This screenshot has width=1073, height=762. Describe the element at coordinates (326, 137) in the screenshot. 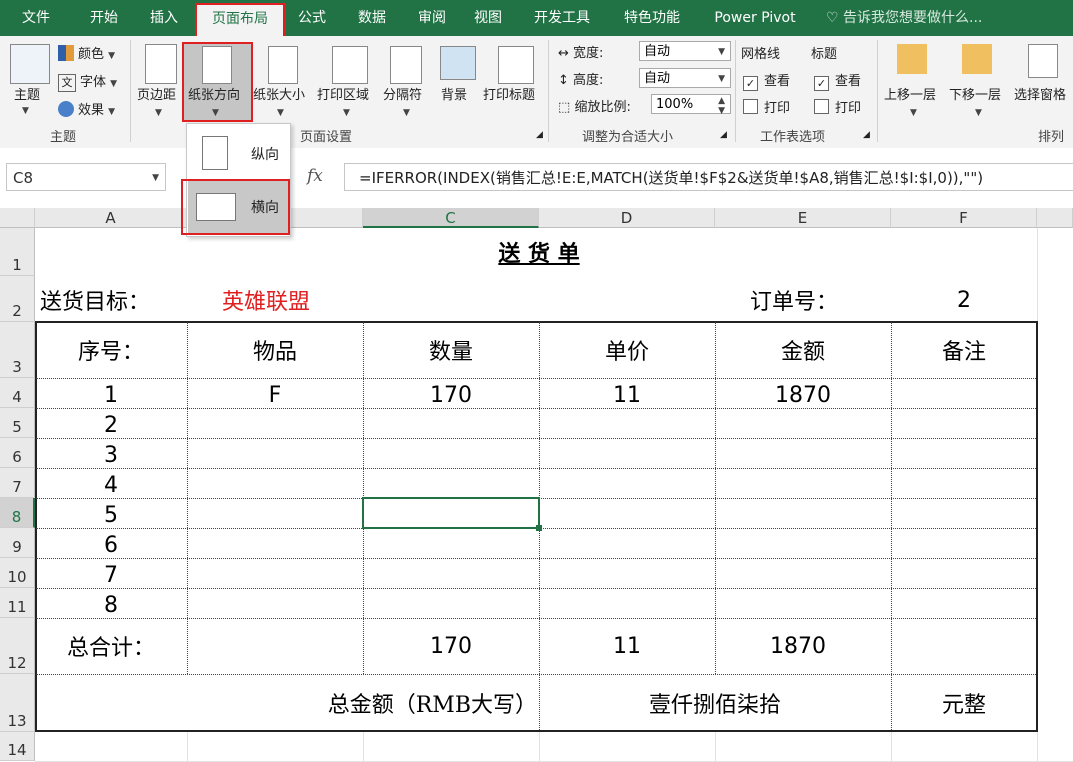

I see `group-label-page-setup: 页面设置` at that location.